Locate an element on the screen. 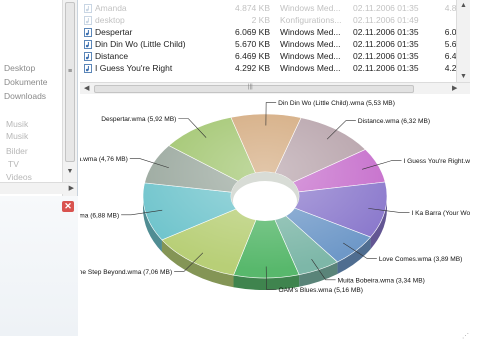 The width and height of the screenshot is (482, 347). file-size: 2 KB is located at coordinates (260, 20).